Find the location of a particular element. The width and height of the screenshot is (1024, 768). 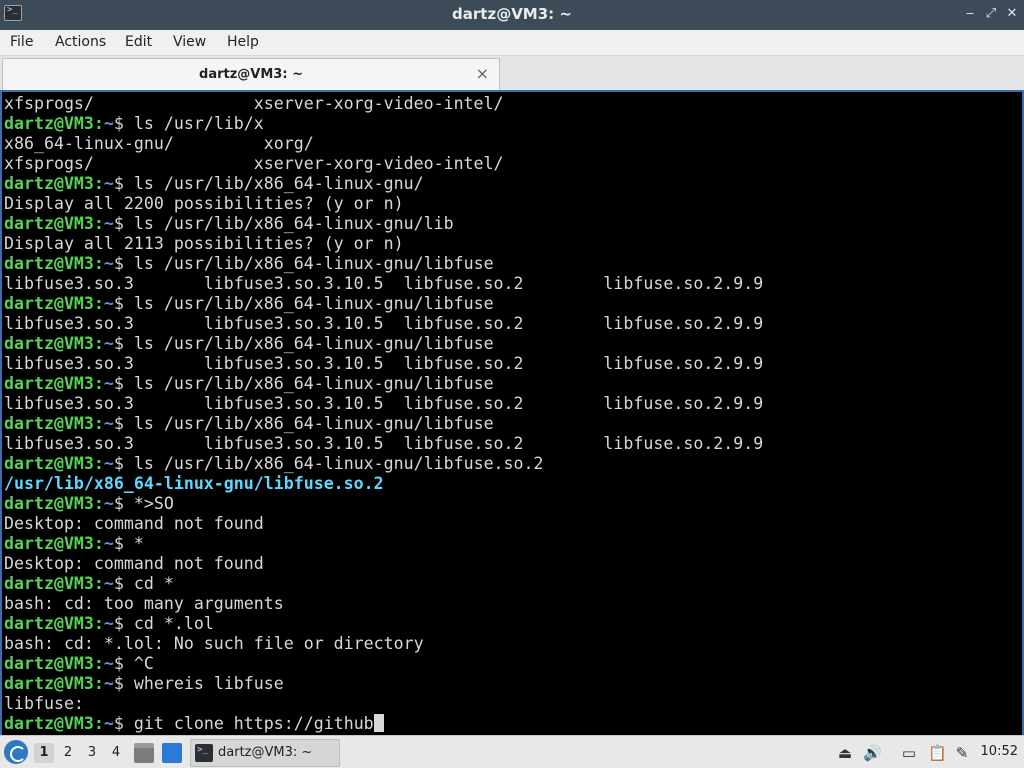

terminal-line: bash: cd: too many arguments is located at coordinates (383, 604).